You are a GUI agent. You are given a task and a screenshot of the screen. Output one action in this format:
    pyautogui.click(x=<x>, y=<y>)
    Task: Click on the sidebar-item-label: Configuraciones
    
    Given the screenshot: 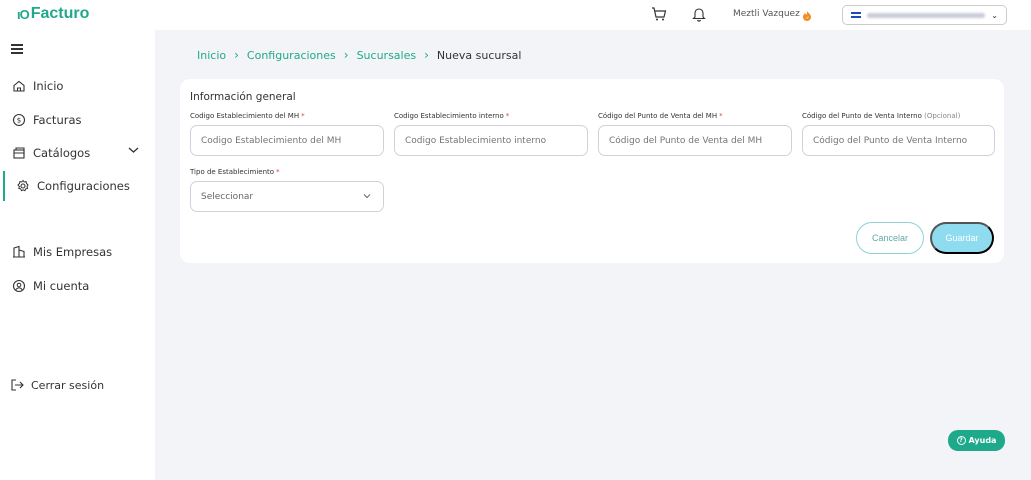 What is the action you would take?
    pyautogui.click(x=83, y=186)
    